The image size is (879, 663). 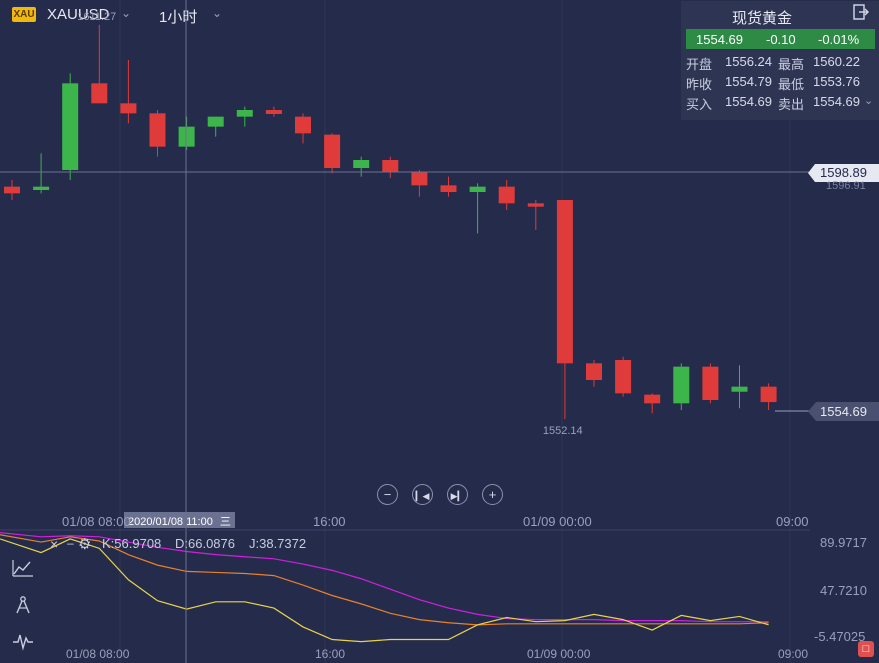 I want to click on j-value-label: J:38.7372, so click(x=278, y=543).